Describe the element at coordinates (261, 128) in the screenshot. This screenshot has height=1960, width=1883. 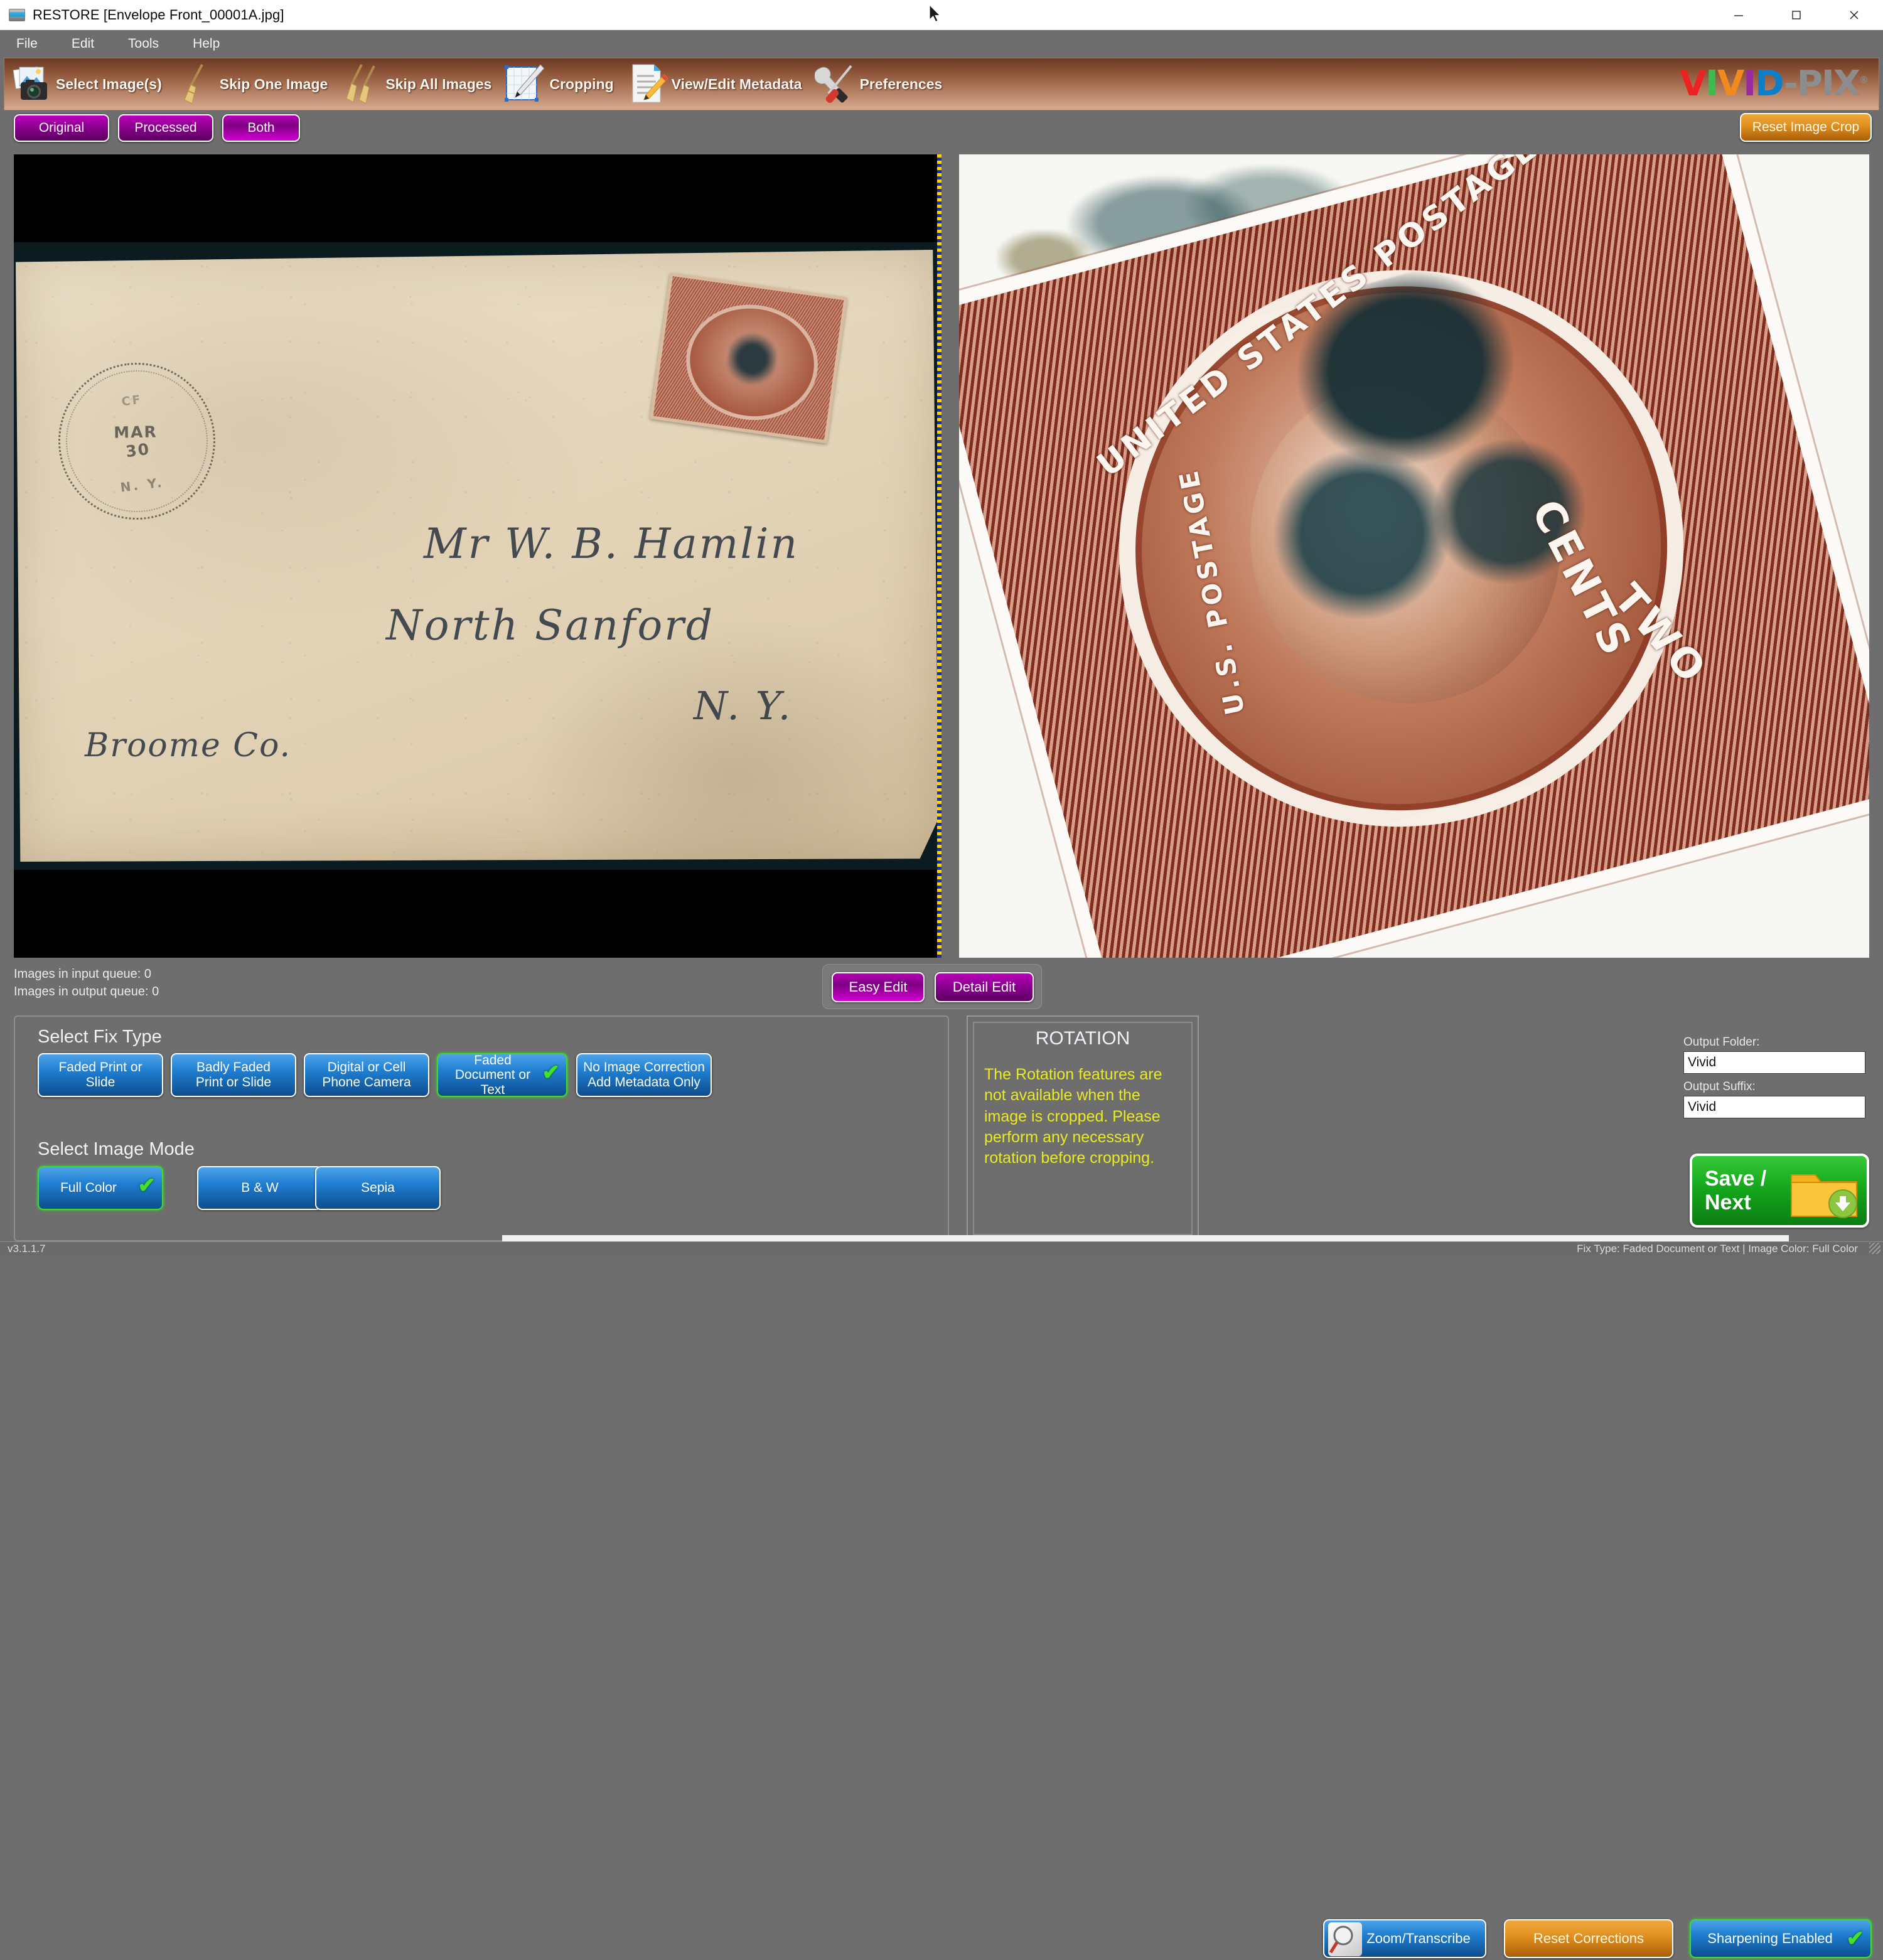
I see `view-mode-both: Both` at that location.